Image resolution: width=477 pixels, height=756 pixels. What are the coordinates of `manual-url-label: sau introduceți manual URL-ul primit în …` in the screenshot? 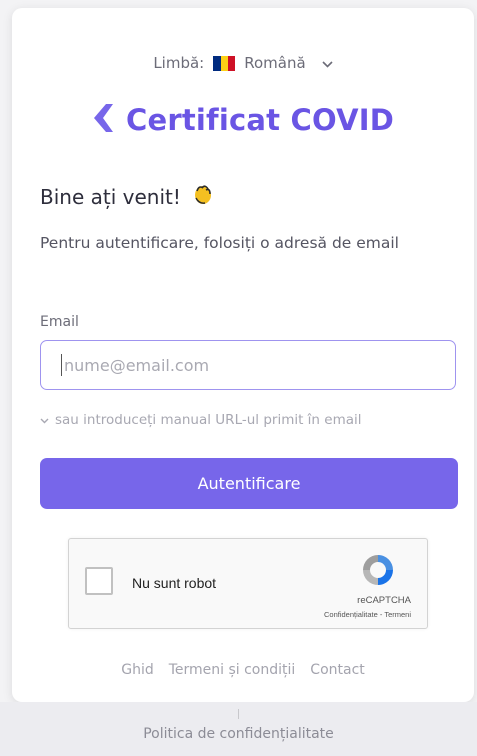 It's located at (208, 420).